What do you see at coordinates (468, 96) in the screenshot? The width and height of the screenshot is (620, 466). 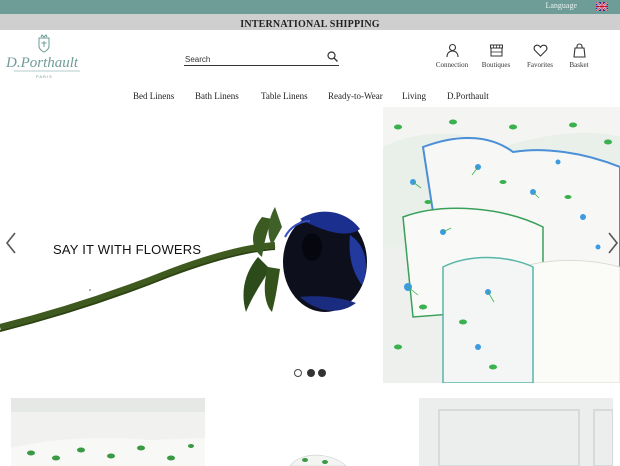 I see `nav-d-porthault: D.Porthault` at bounding box center [468, 96].